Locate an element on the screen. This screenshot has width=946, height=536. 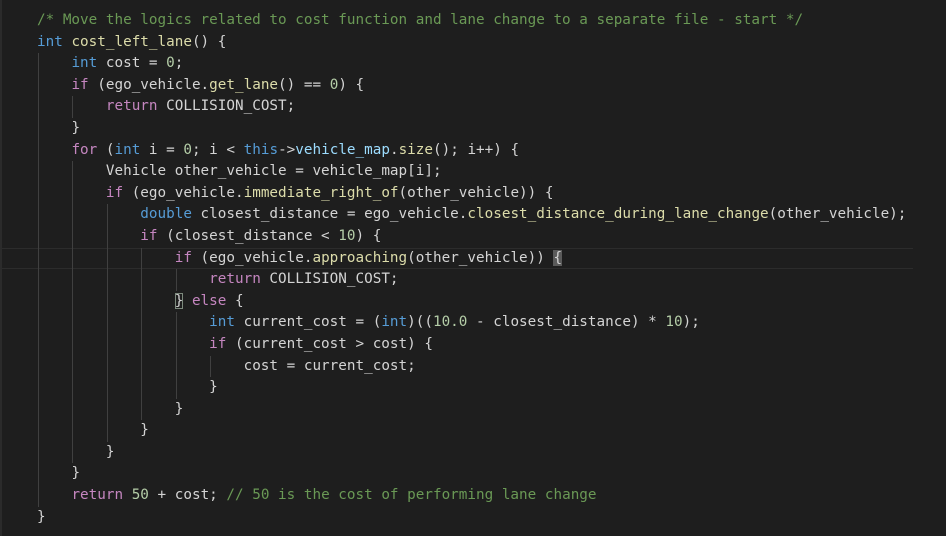
code-token: get_lane is located at coordinates (244, 84).